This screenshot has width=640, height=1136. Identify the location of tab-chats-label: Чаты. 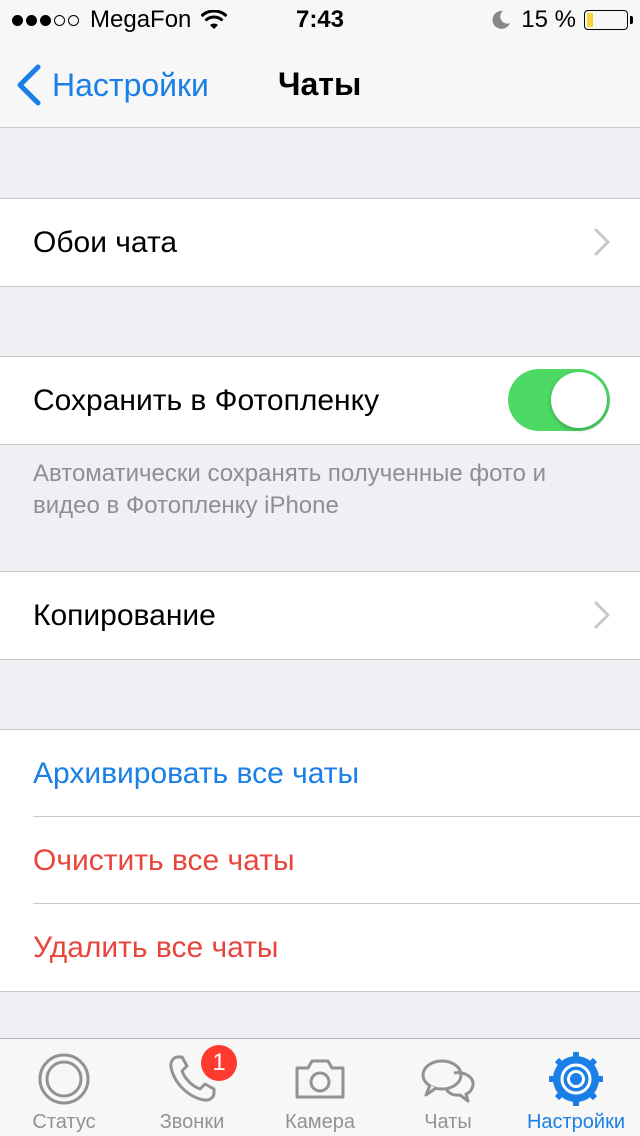
(448, 1122).